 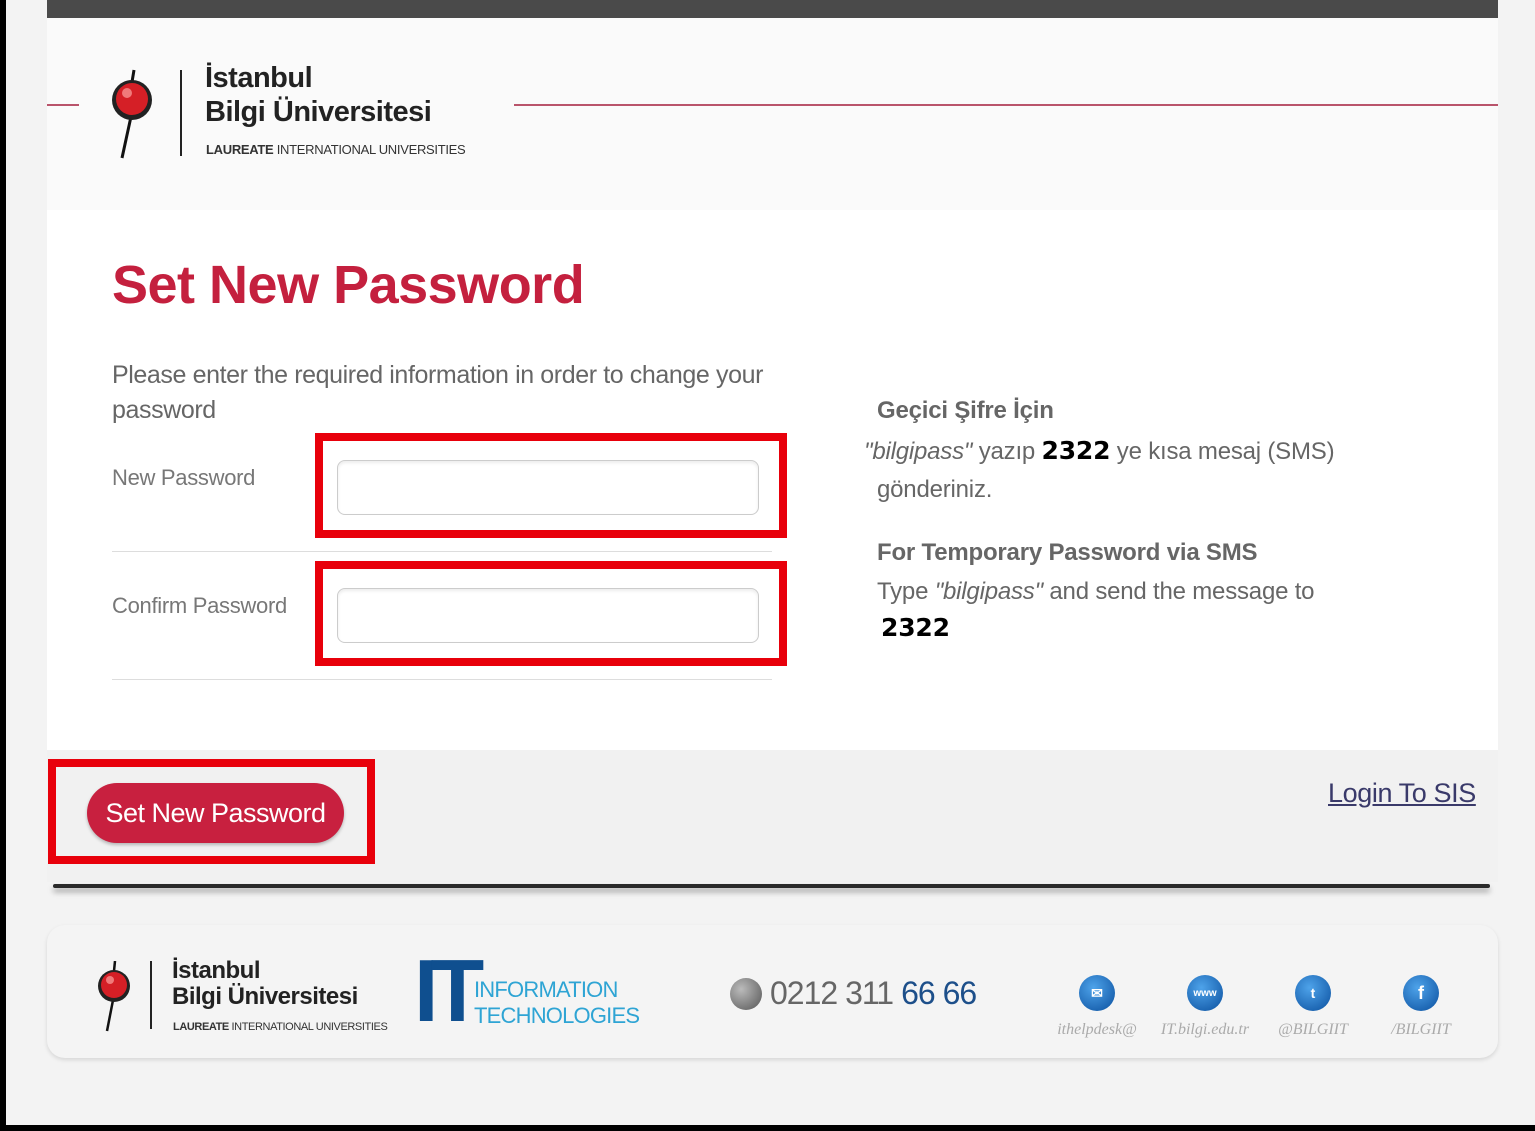 What do you see at coordinates (1097, 993) in the screenshot?
I see `mail-icon: ✉` at bounding box center [1097, 993].